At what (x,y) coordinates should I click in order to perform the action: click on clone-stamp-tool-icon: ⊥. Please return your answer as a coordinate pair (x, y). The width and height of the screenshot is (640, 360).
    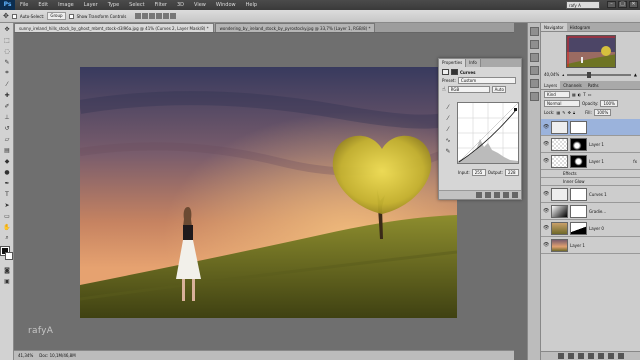
    Looking at the image, I should click on (7, 117).